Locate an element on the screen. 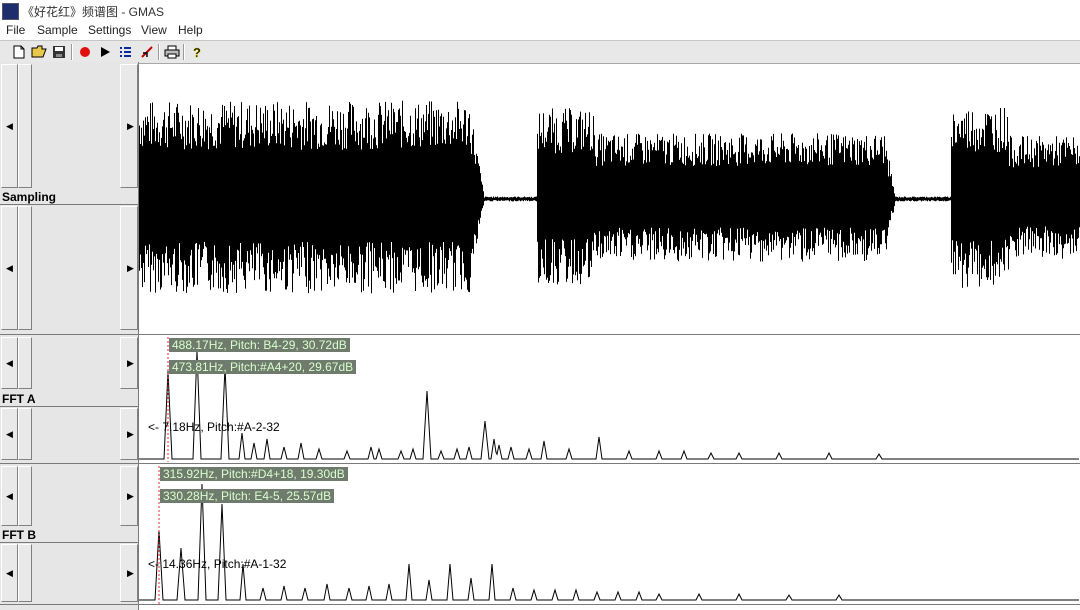  print-icon is located at coordinates (171, 51).